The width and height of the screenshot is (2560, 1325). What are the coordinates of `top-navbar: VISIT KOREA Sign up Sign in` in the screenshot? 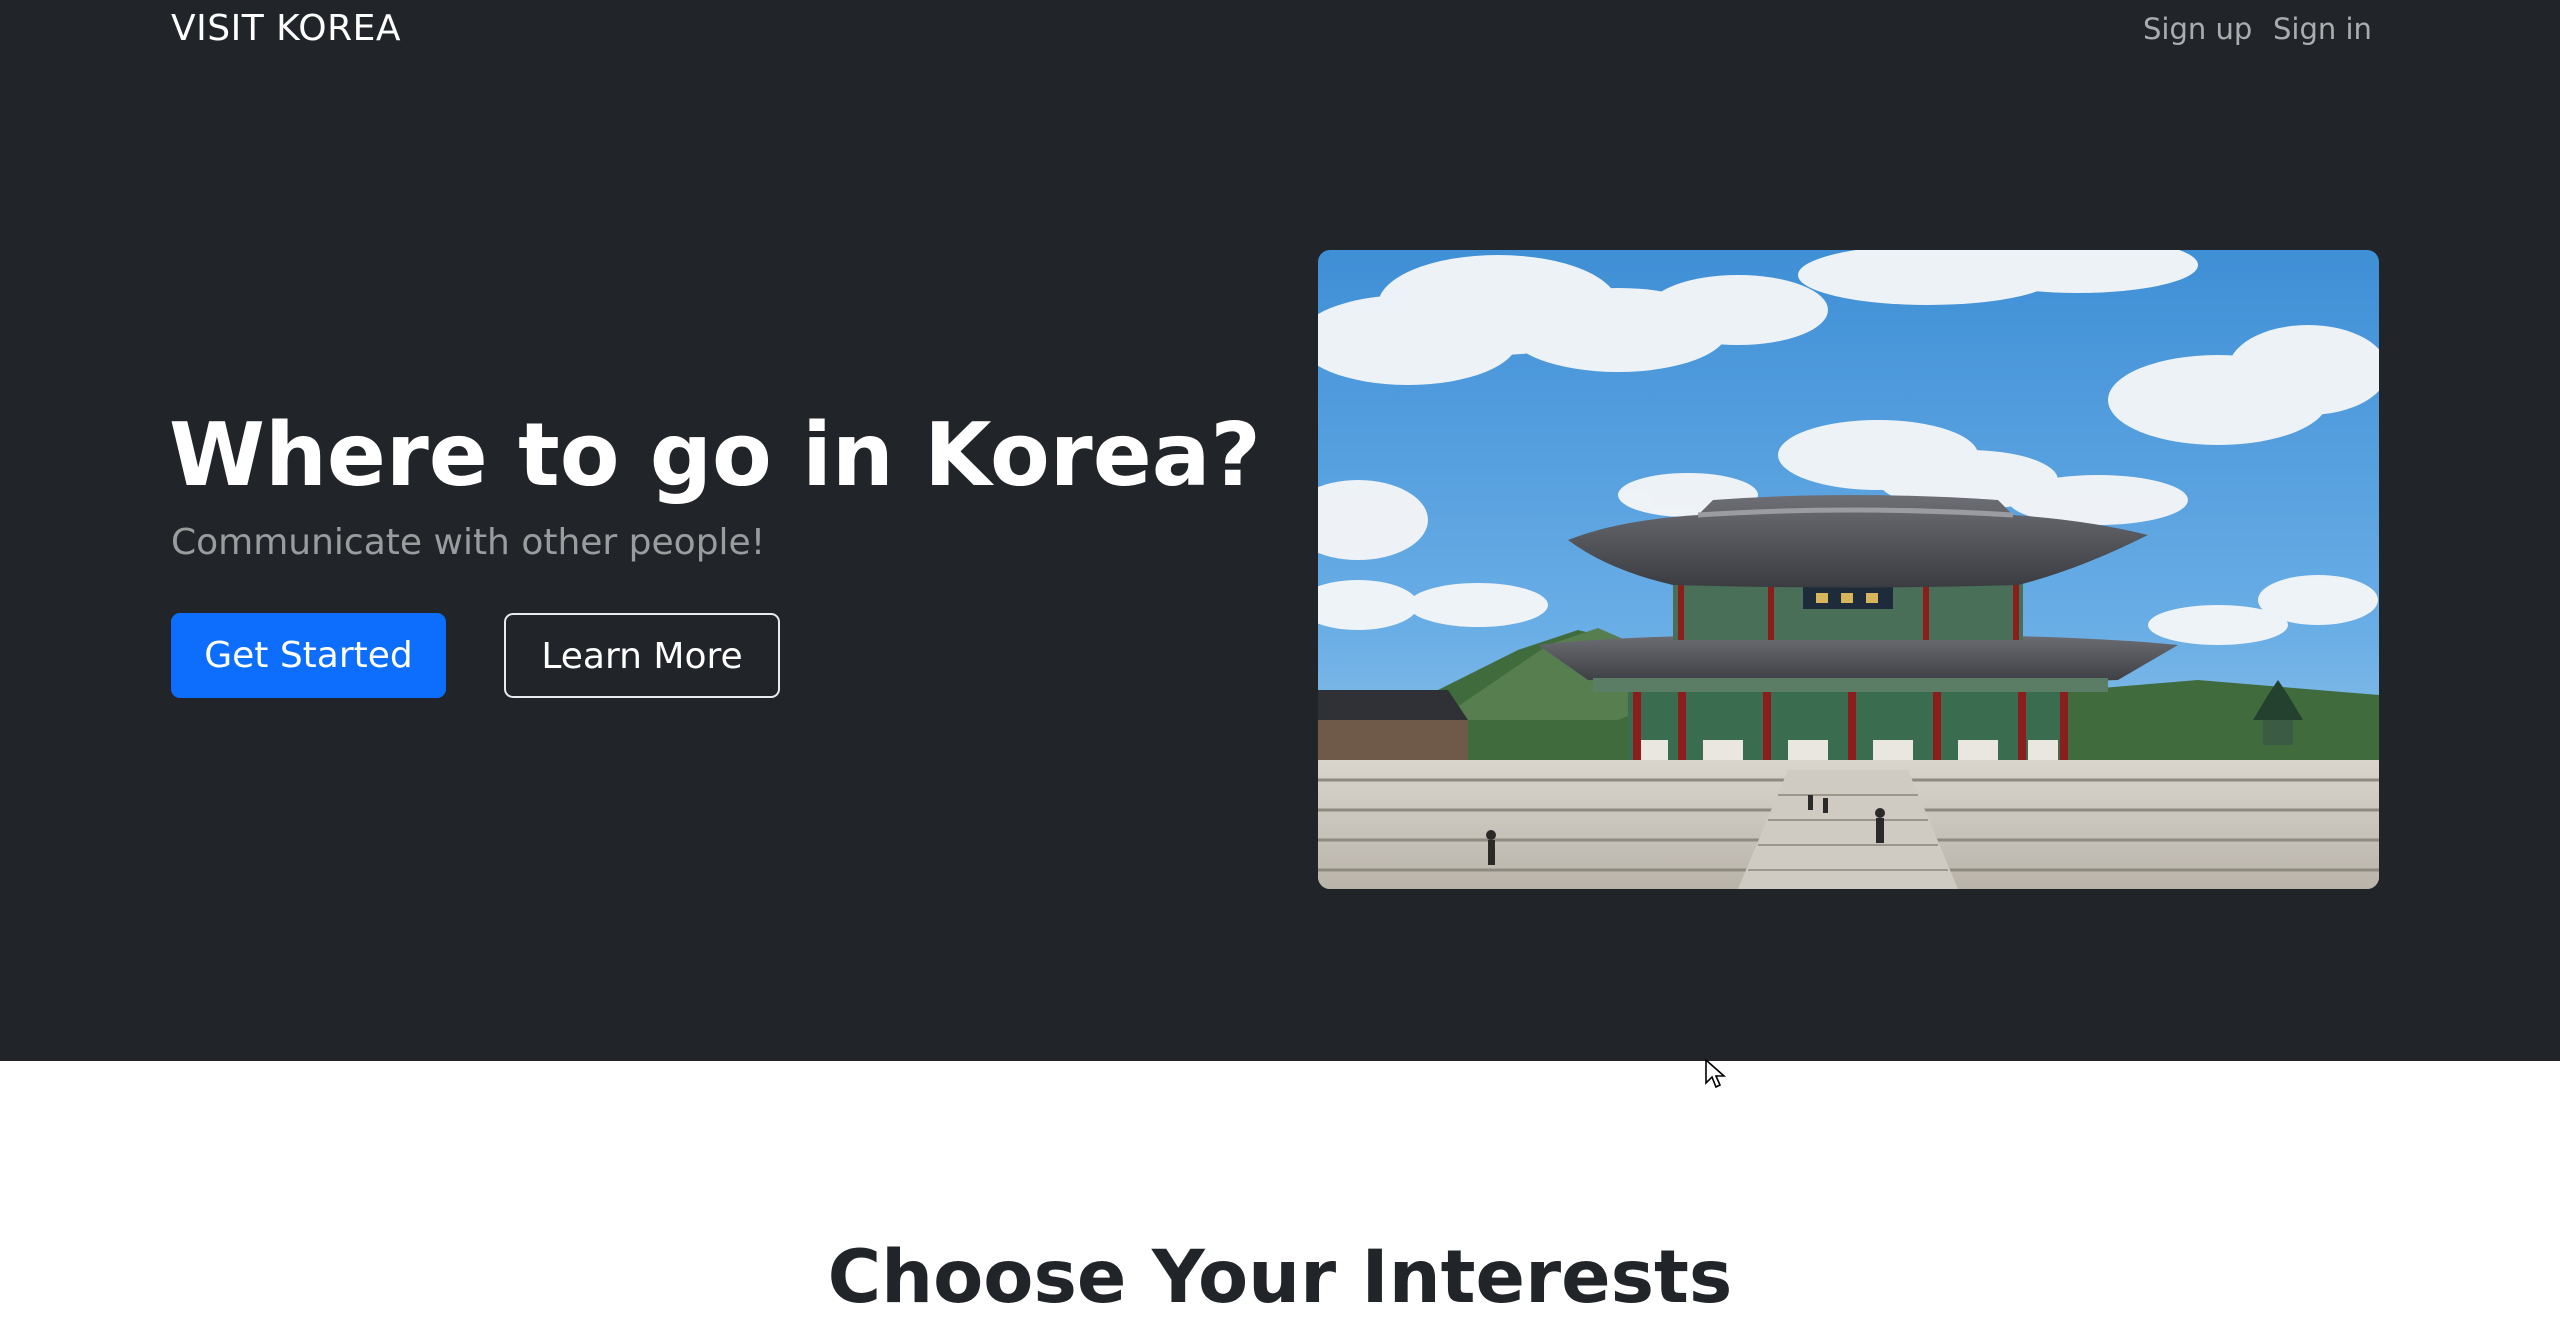 It's located at (1280, 30).